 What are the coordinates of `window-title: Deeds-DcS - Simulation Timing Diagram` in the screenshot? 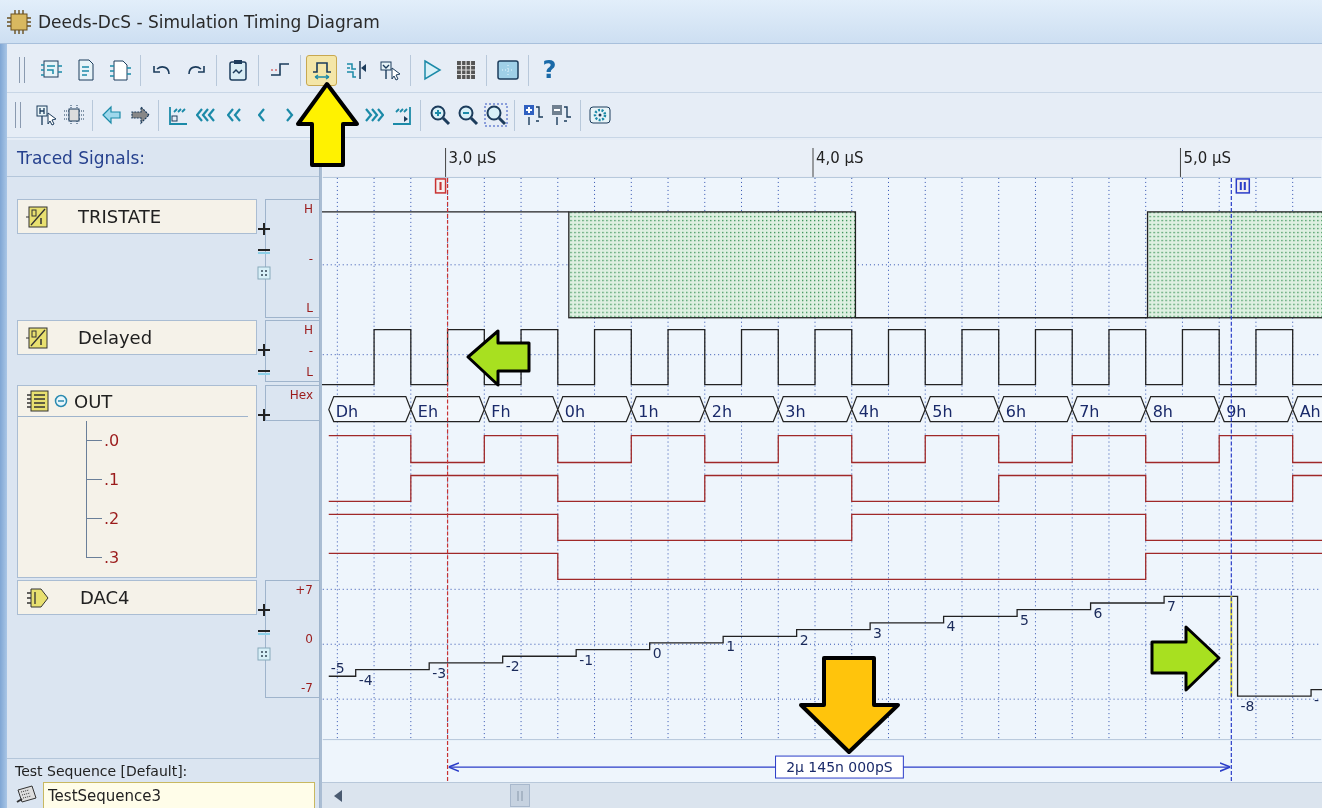 It's located at (209, 21).